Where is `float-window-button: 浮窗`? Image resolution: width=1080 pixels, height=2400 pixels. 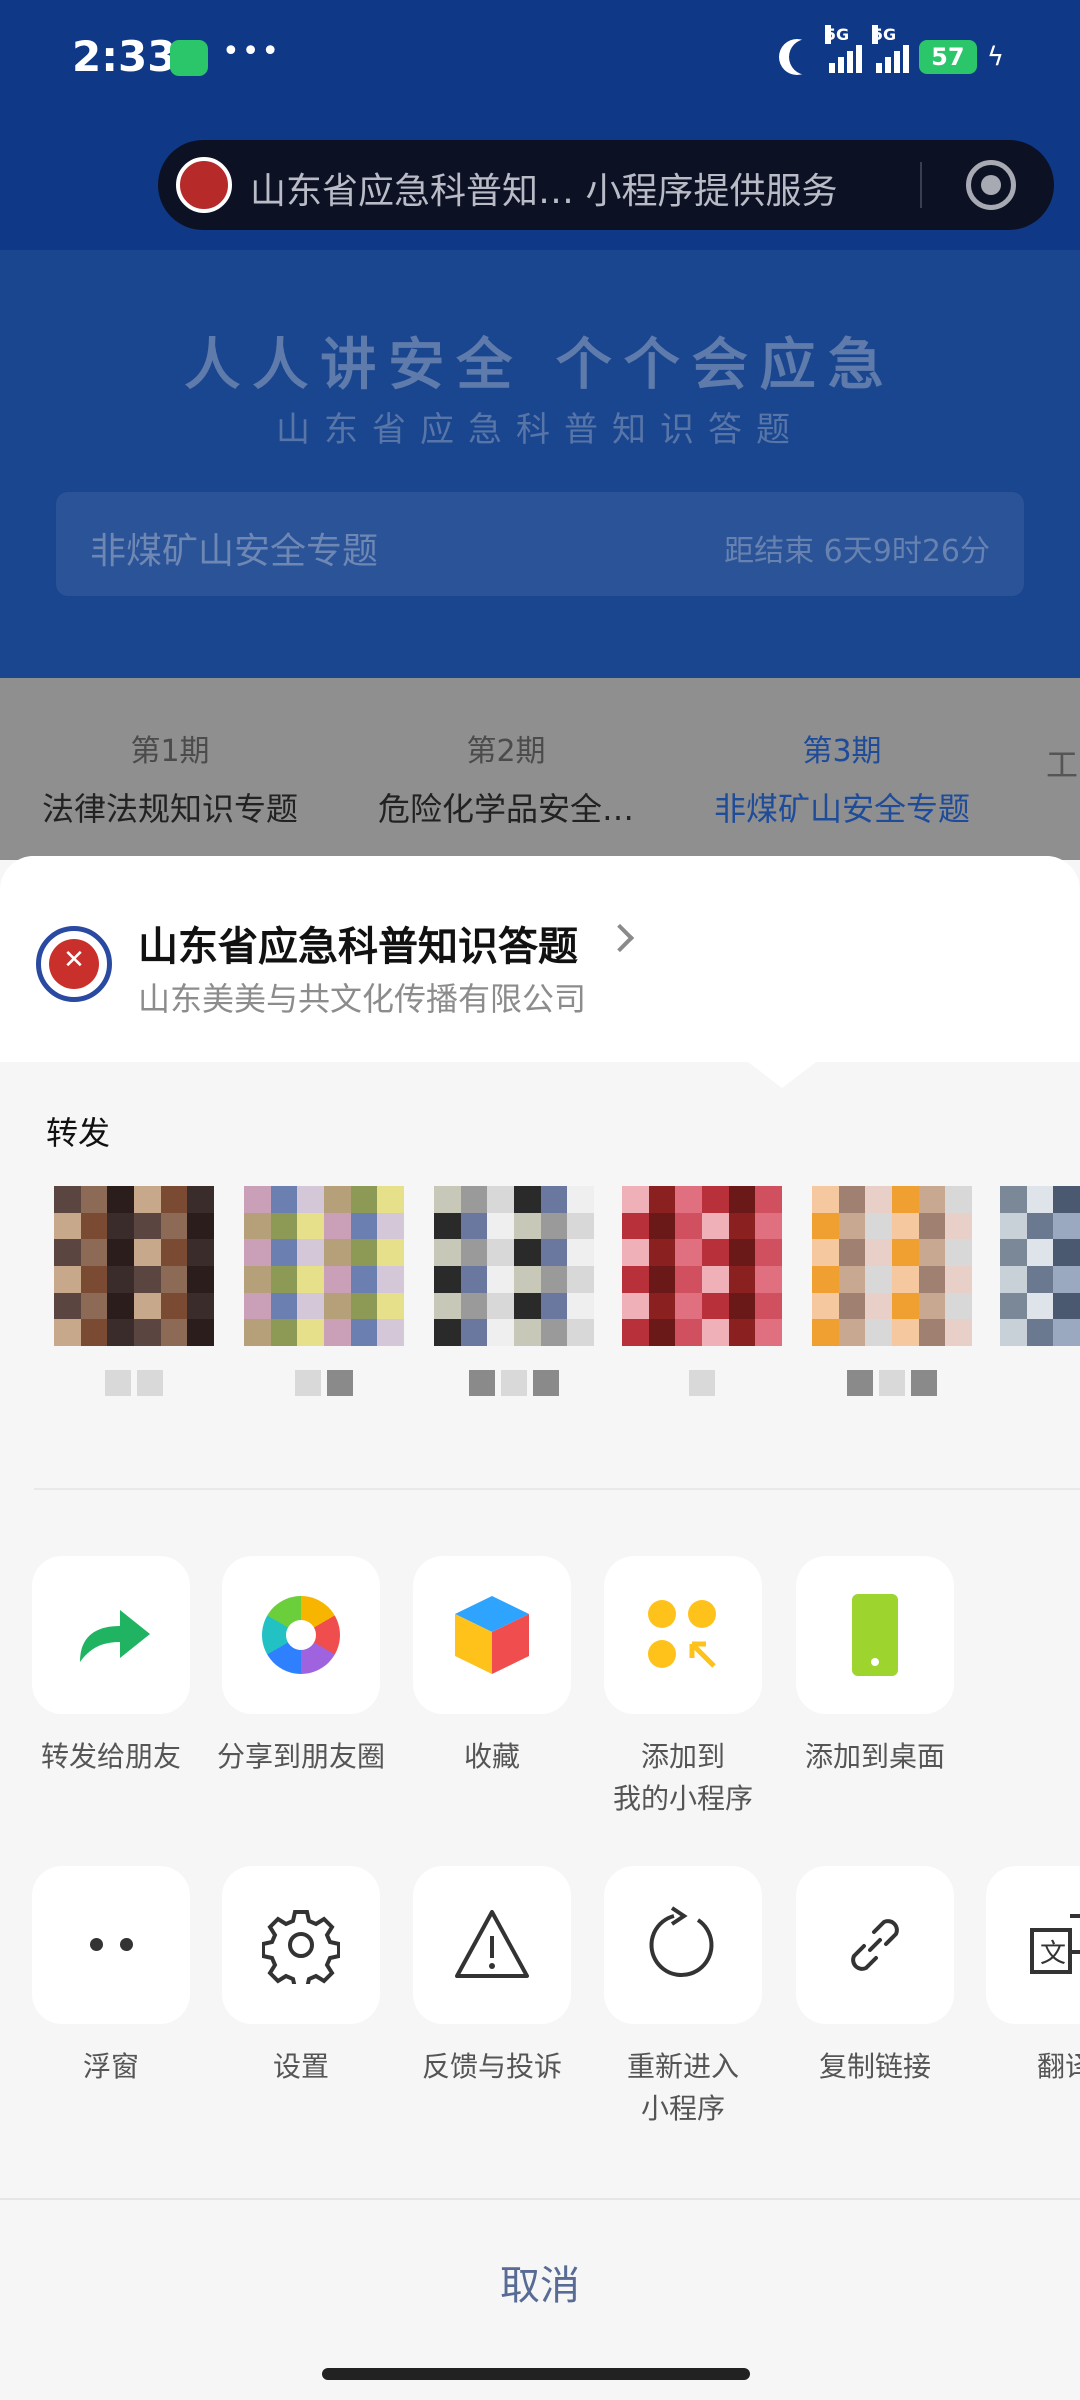
float-window-button: 浮窗 is located at coordinates (111, 1977).